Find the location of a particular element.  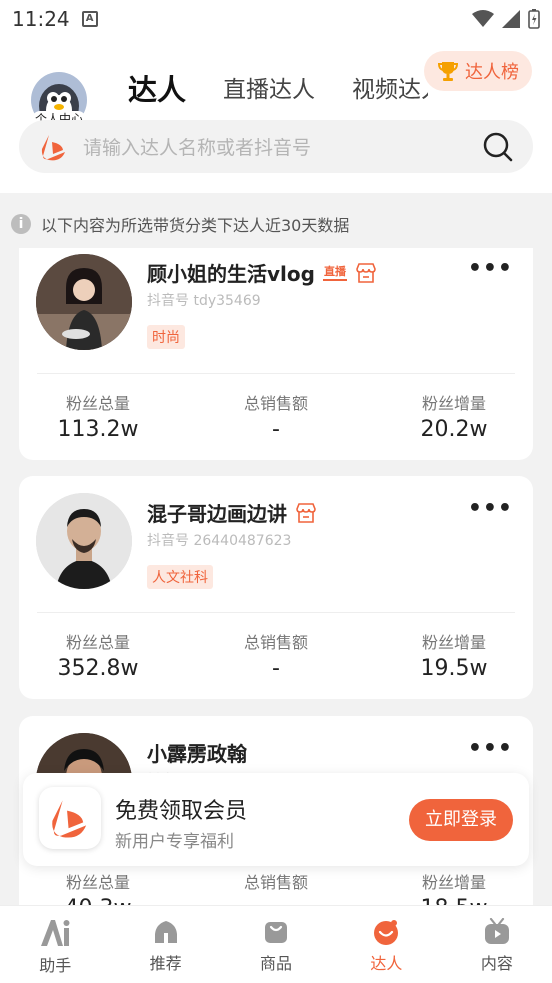

nav-assistant: 助手 is located at coordinates (55, 944).